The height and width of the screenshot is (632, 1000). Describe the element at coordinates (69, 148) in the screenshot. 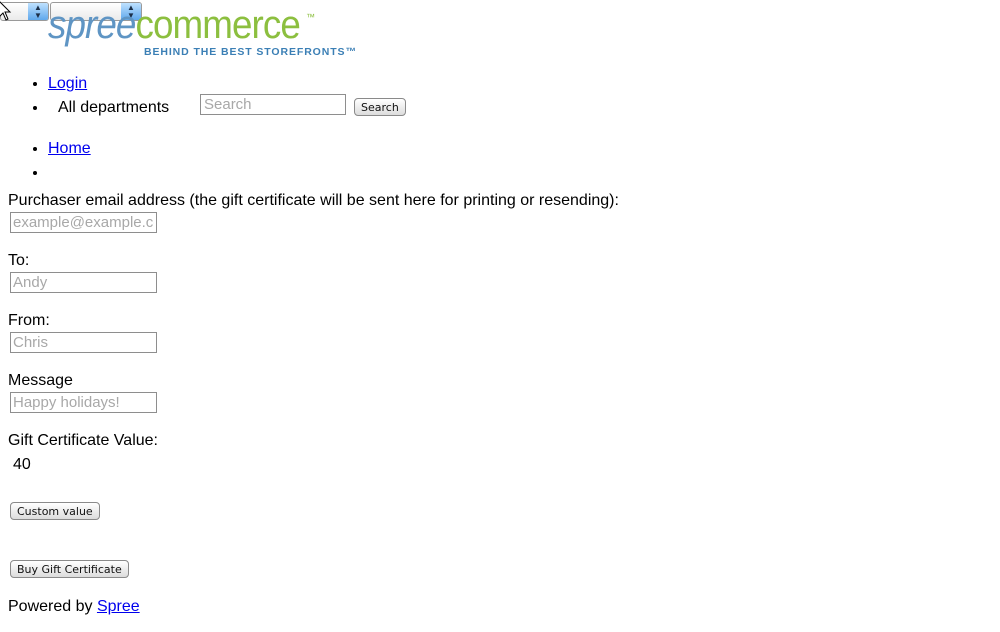

I see `home-link: Home` at that location.